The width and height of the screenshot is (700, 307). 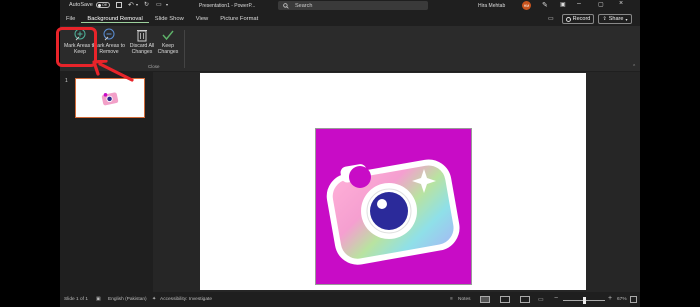 I want to click on keep-changes-label: Keep Changes, so click(x=168, y=49).